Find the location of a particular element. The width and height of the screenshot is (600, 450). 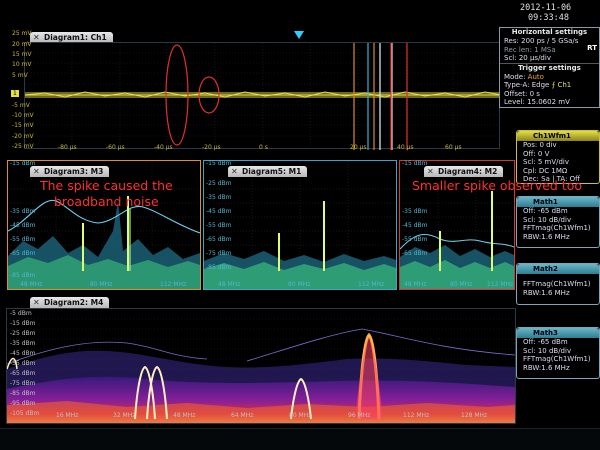

diagram4-title: Diagram4: M2 is located at coordinates (468, 171).